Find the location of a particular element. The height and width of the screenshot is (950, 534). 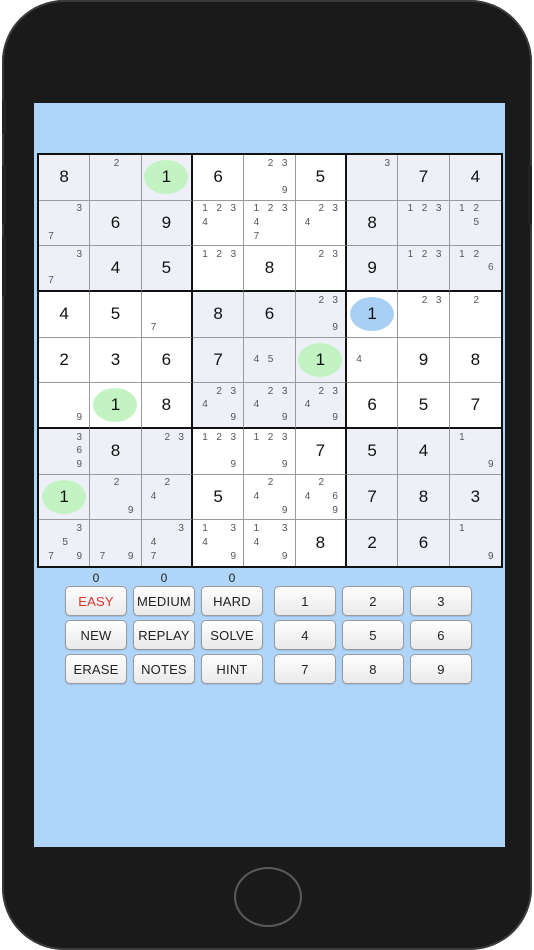

sudoku-cell: 79 is located at coordinates (116, 543).